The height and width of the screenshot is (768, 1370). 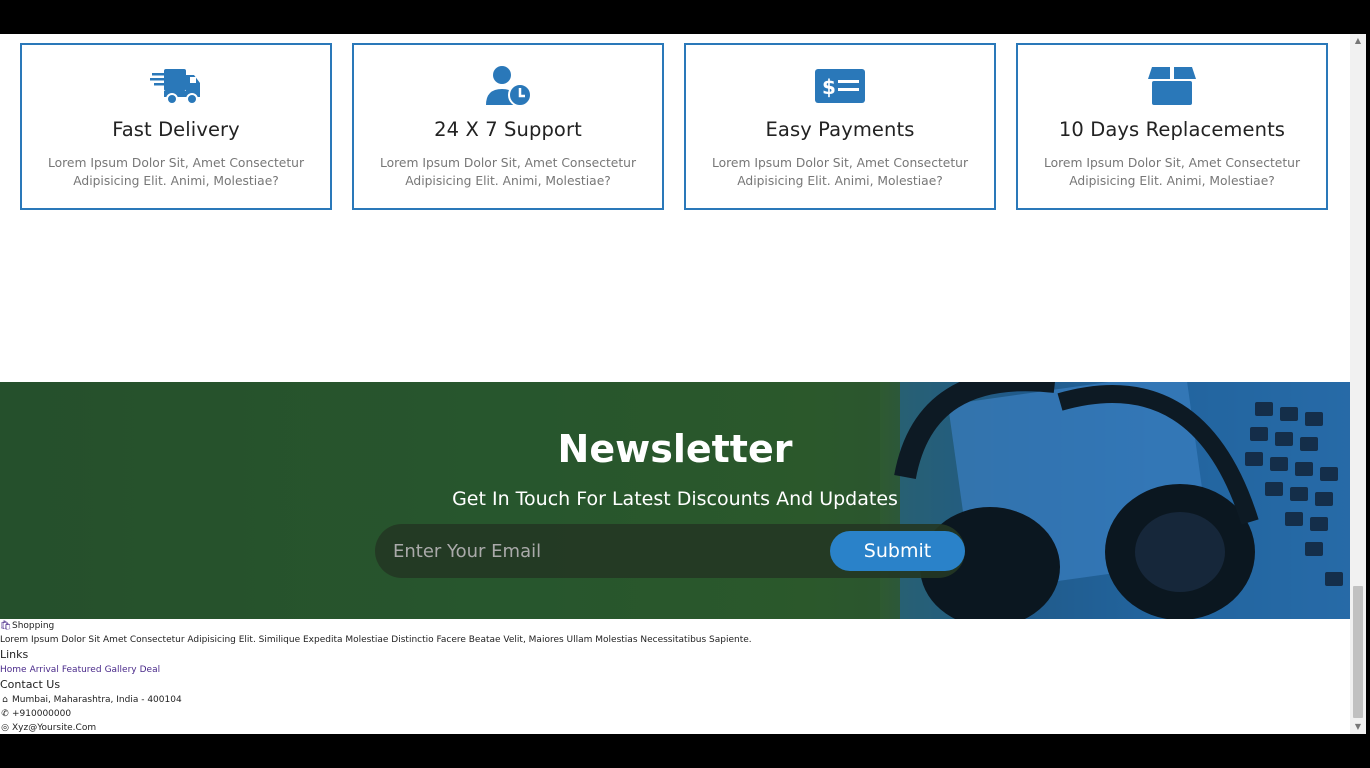 What do you see at coordinates (30, 684) in the screenshot?
I see `footer-contact-heading: Contact Us` at bounding box center [30, 684].